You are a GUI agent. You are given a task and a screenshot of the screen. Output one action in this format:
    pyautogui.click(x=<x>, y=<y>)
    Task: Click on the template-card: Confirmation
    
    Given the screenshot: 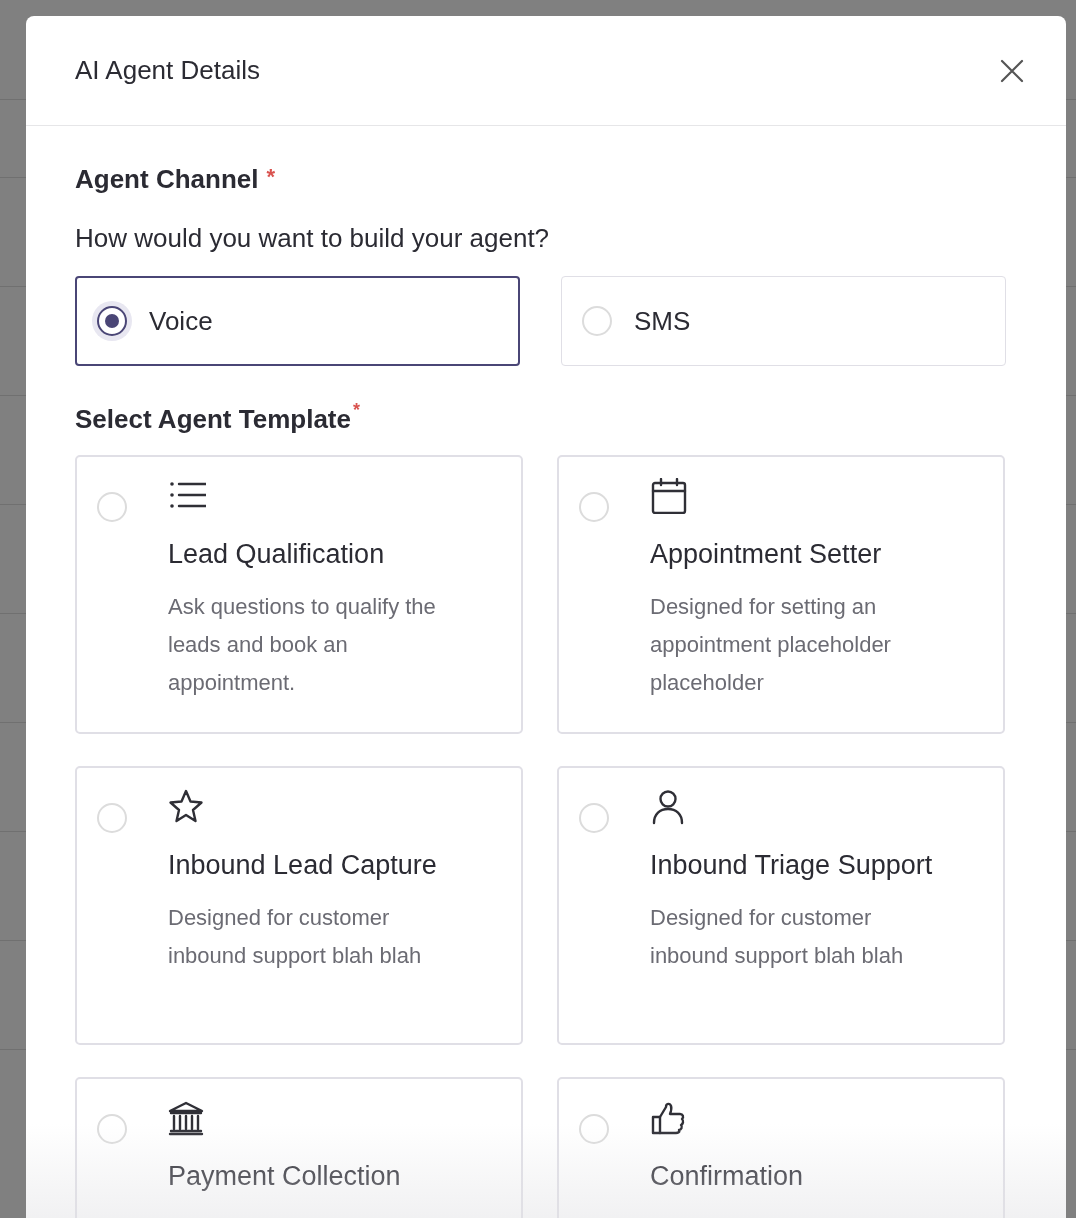 What is the action you would take?
    pyautogui.click(x=781, y=1147)
    